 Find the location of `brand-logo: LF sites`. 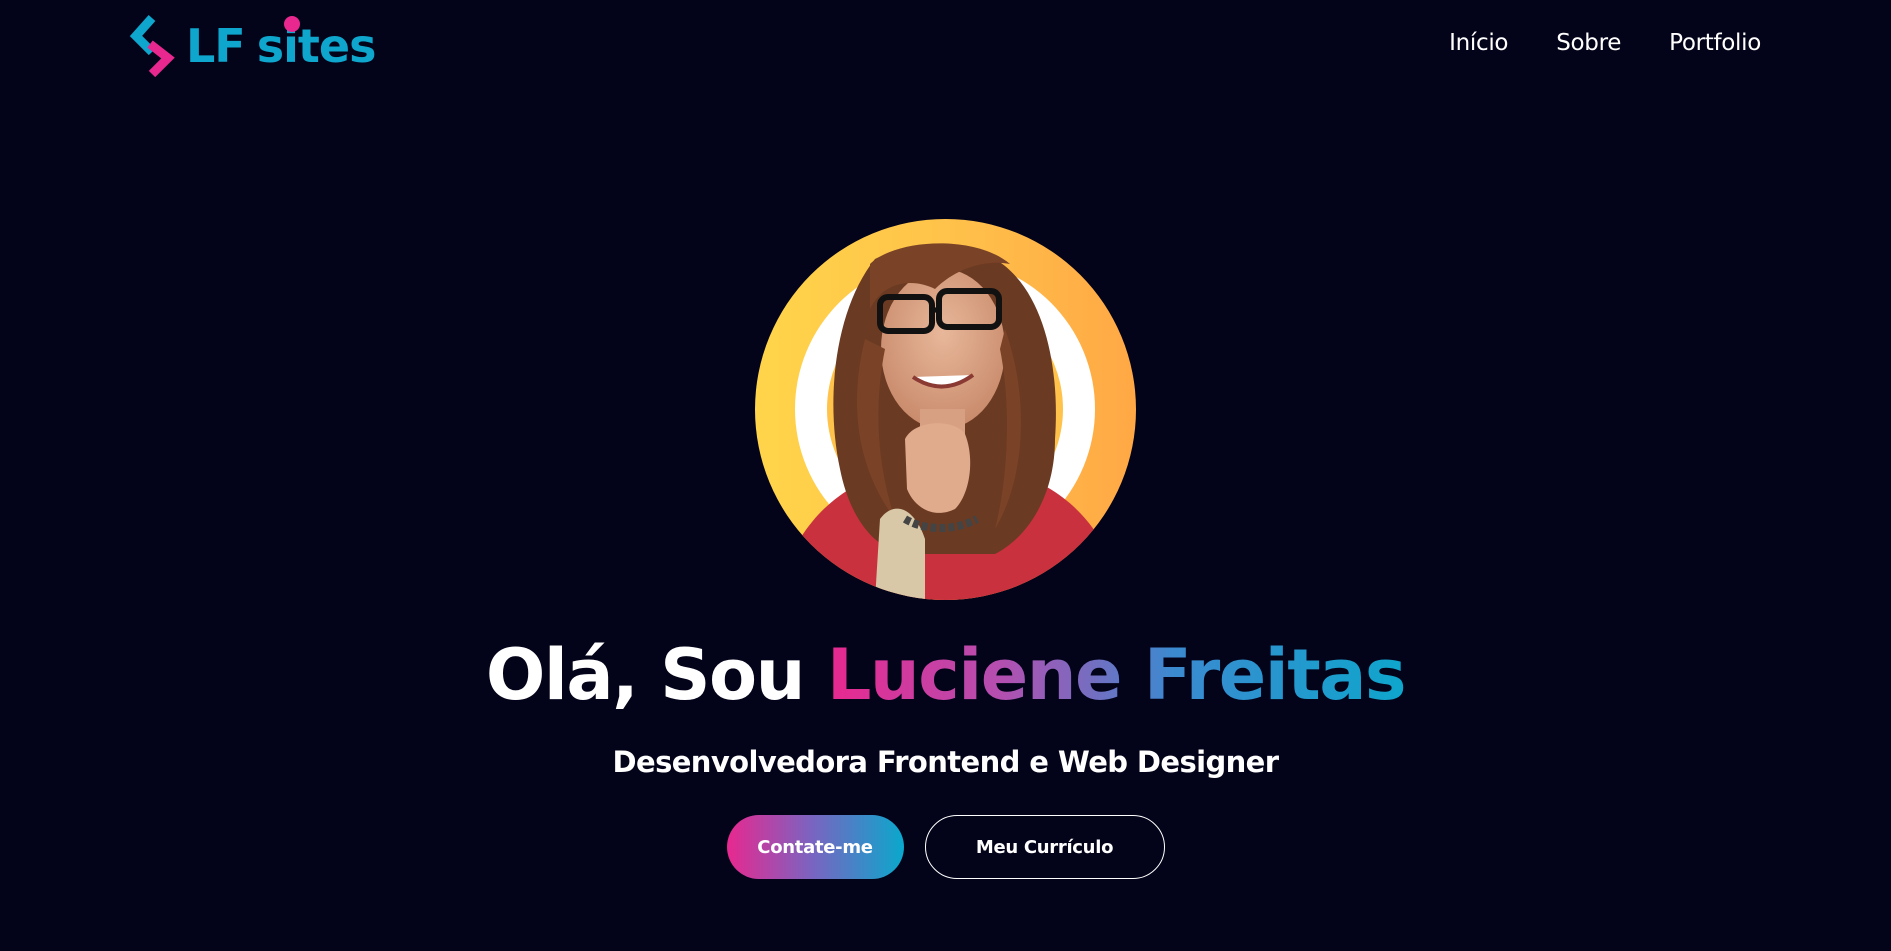

brand-logo: LF sites is located at coordinates (252, 46).